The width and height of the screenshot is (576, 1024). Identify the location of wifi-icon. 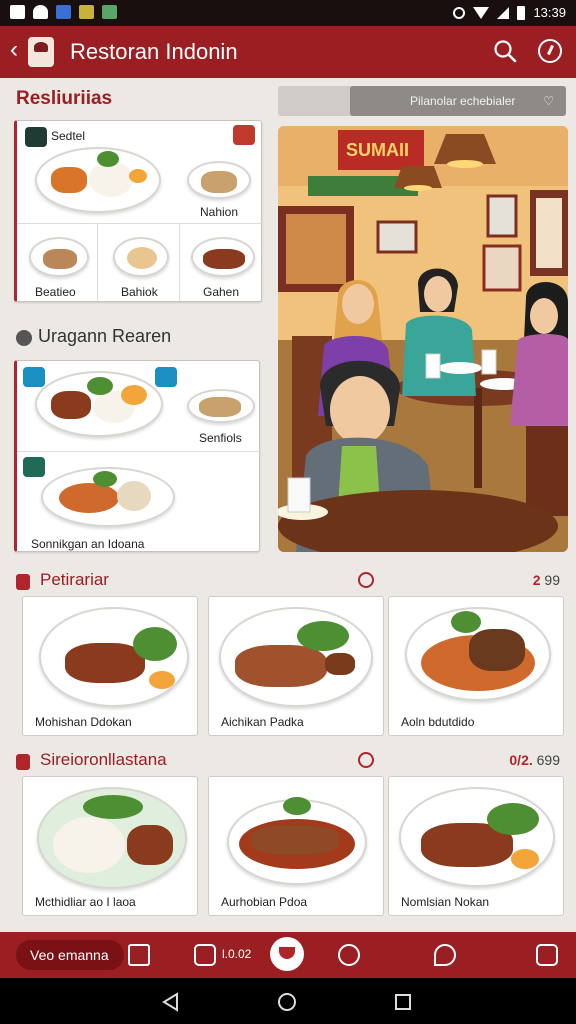
(481, 12).